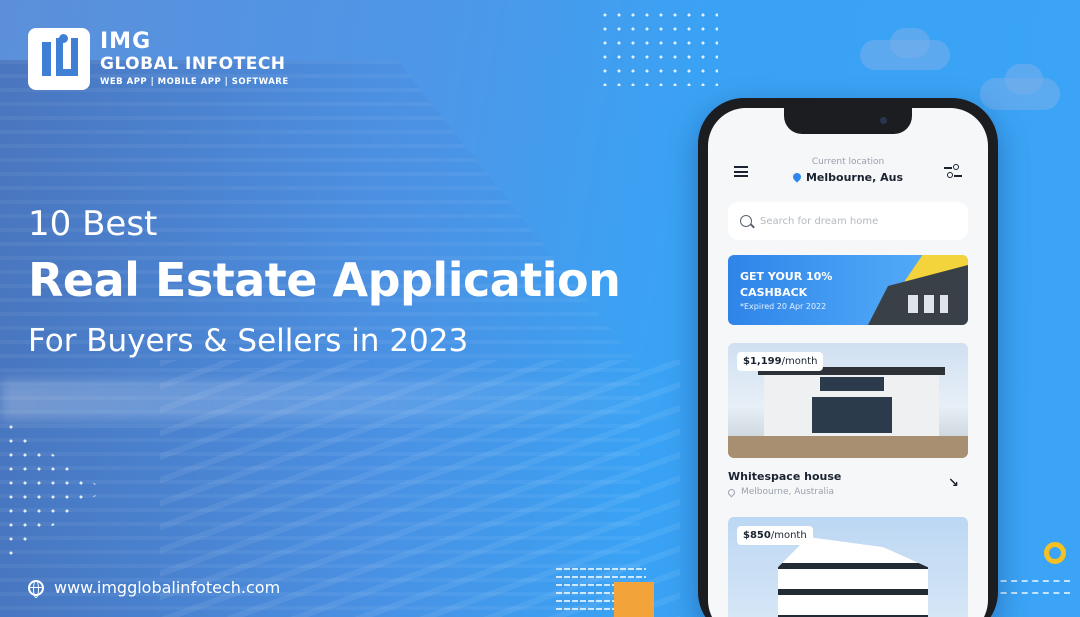 The width and height of the screenshot is (1080, 617). I want to click on orange-square, so click(634, 599).